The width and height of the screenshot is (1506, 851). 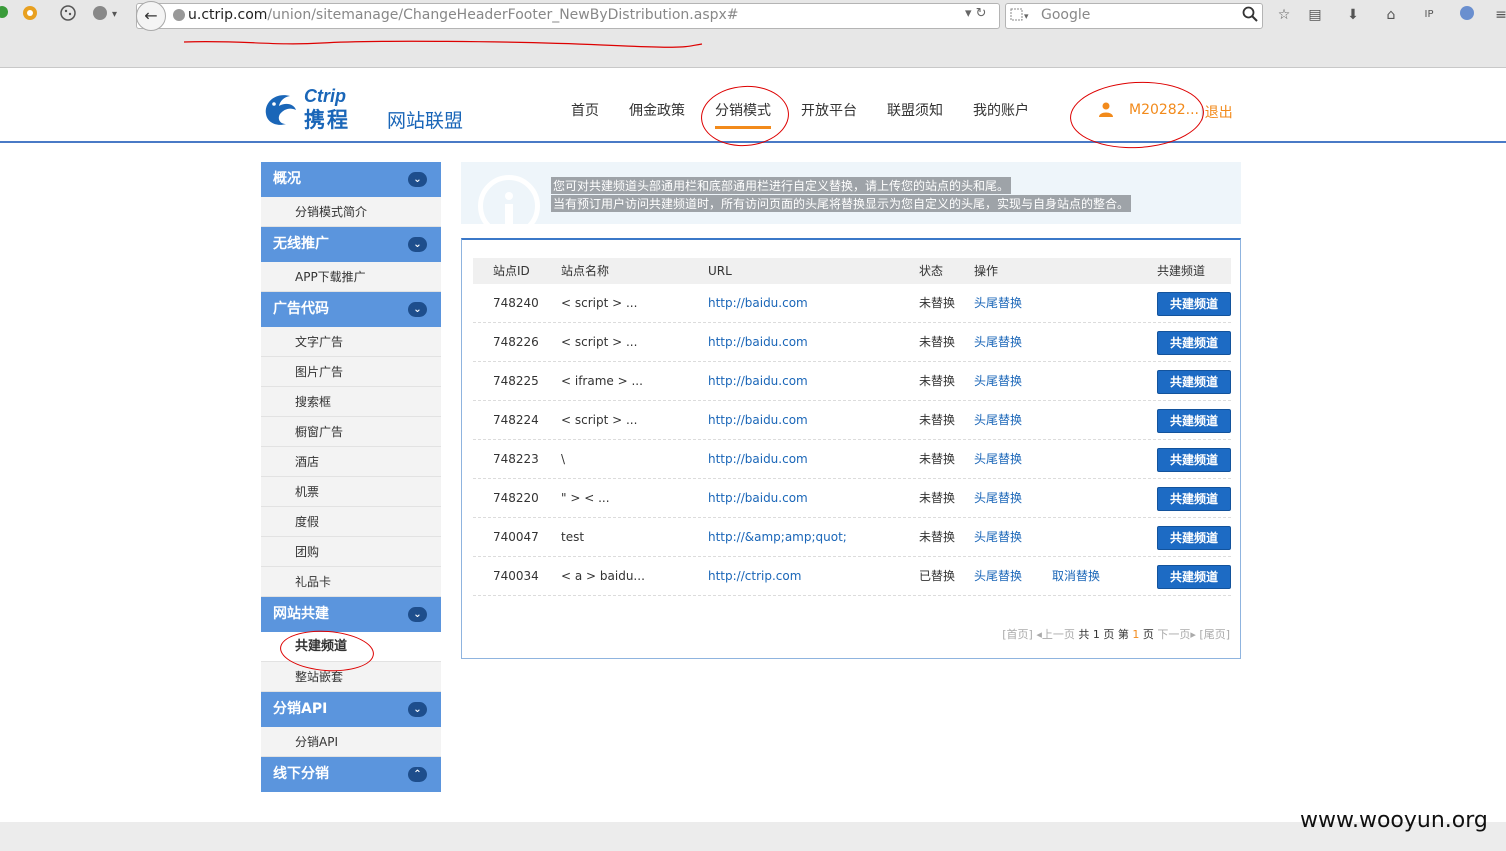 What do you see at coordinates (1315, 15) in the screenshot?
I see `bookmarks-list-icon: ▤` at bounding box center [1315, 15].